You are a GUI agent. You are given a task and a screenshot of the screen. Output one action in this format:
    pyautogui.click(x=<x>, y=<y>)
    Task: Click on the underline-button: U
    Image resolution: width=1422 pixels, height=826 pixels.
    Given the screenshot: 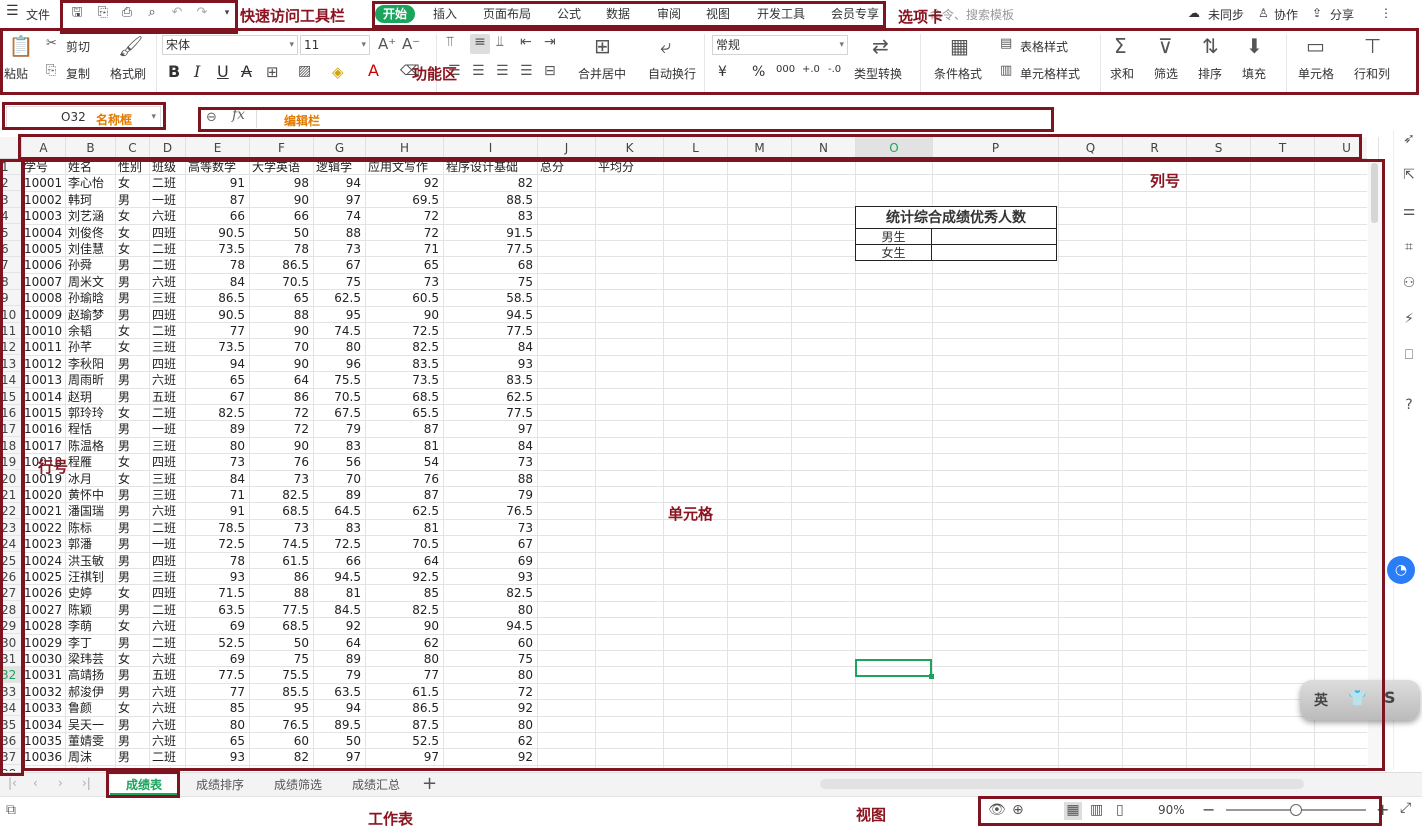 What is the action you would take?
    pyautogui.click(x=223, y=71)
    